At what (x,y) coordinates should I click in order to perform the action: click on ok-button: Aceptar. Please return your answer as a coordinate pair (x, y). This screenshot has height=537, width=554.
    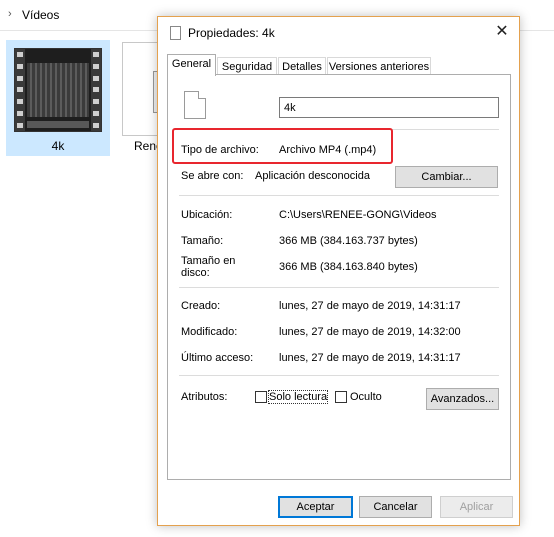
    Looking at the image, I should click on (315, 507).